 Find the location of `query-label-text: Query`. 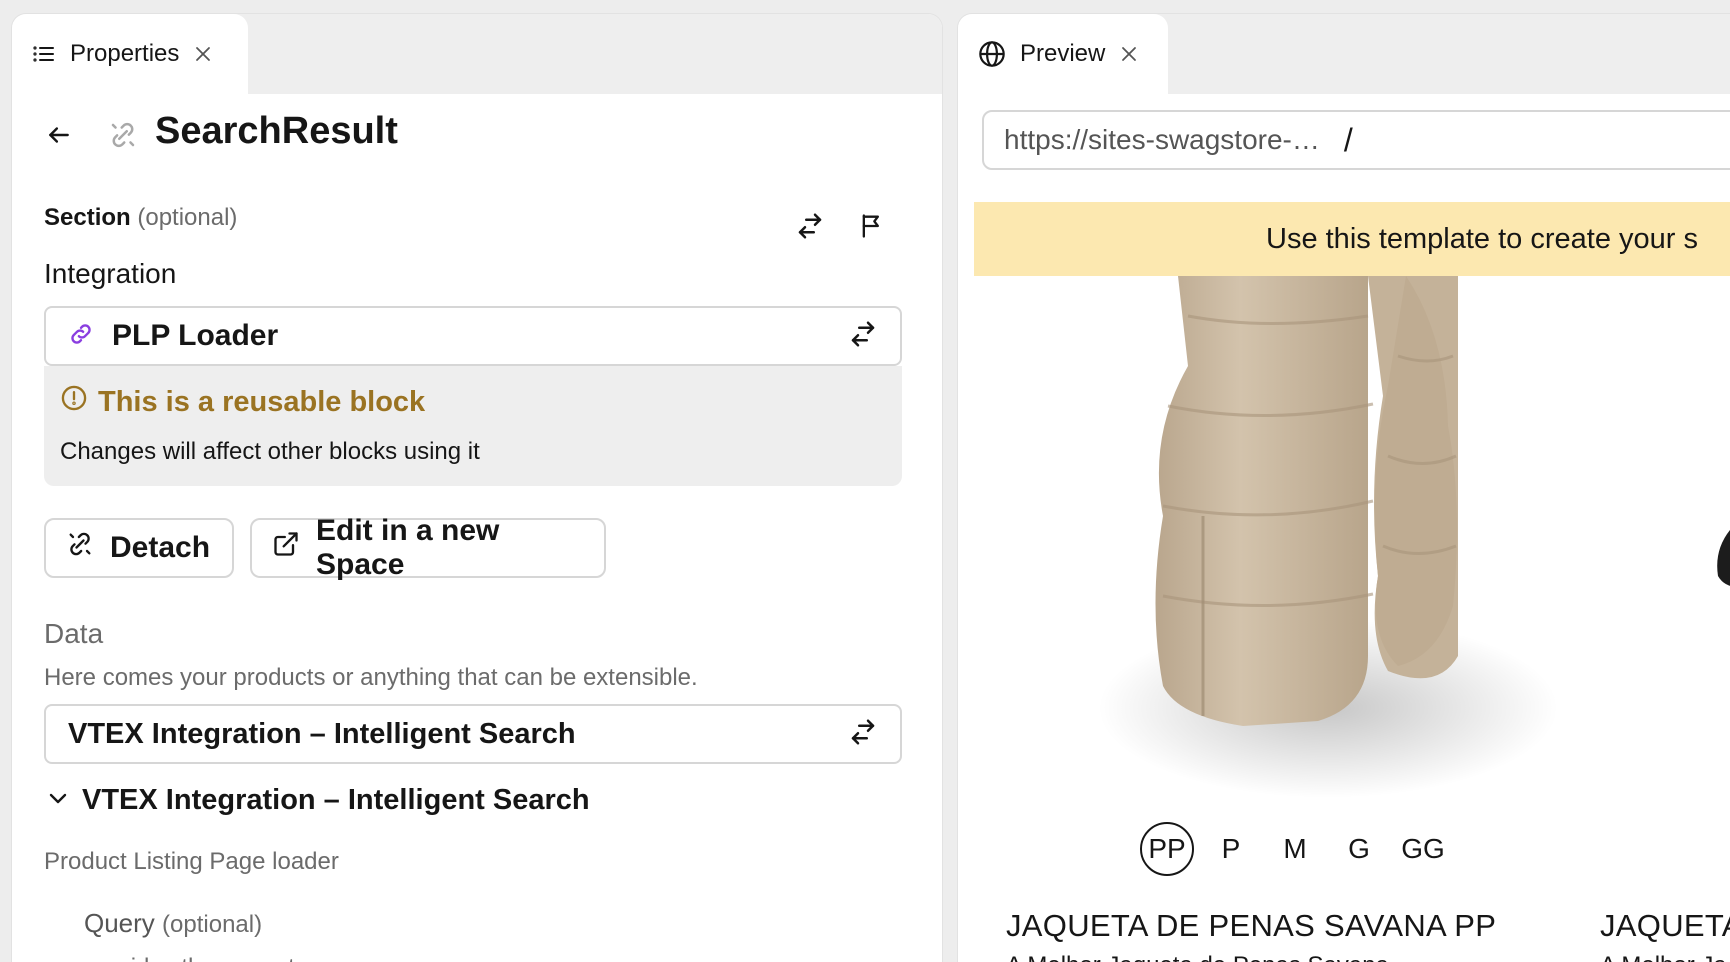

query-label-text: Query is located at coordinates (119, 923).